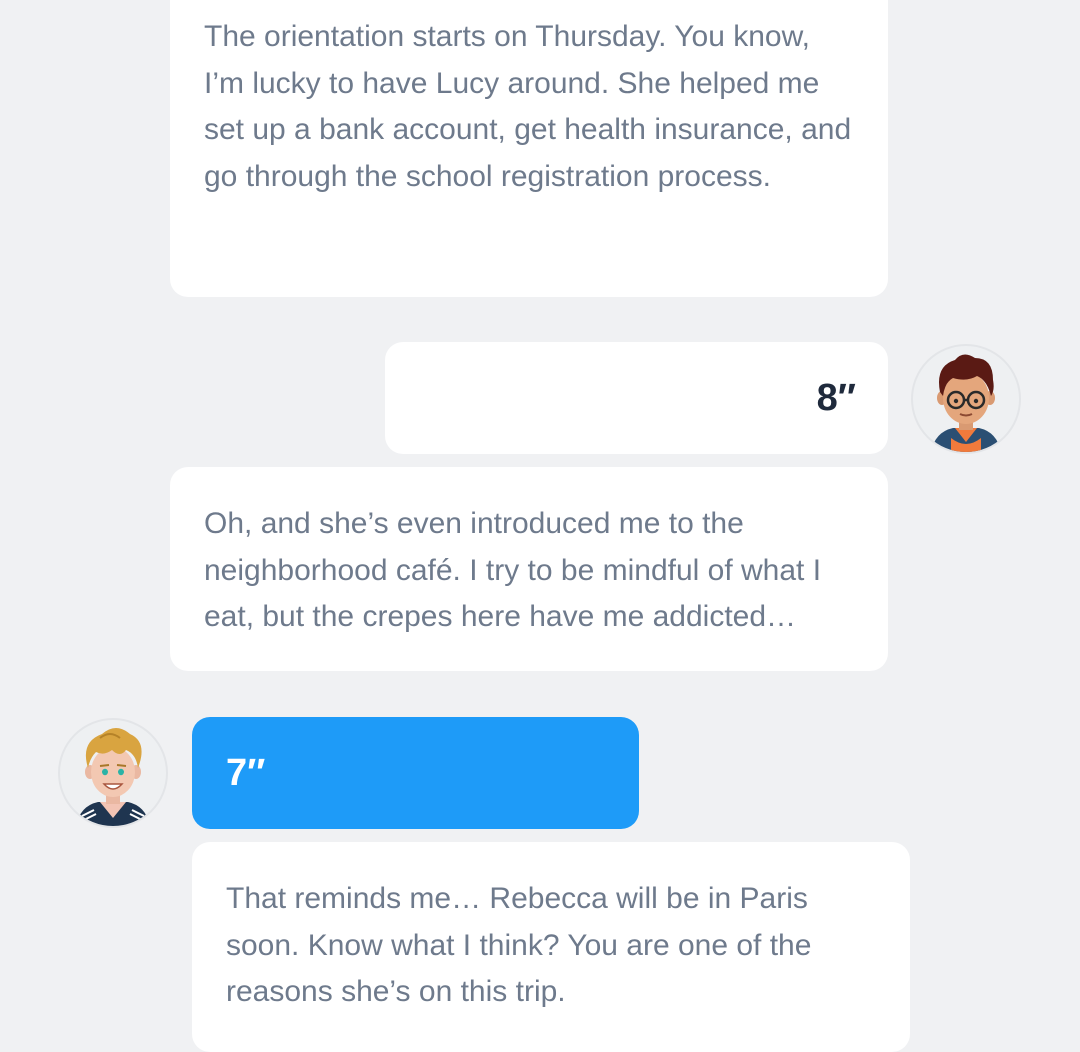 The height and width of the screenshot is (1052, 1080). What do you see at coordinates (966, 399) in the screenshot?
I see `boy-with-glasses-avatar` at bounding box center [966, 399].